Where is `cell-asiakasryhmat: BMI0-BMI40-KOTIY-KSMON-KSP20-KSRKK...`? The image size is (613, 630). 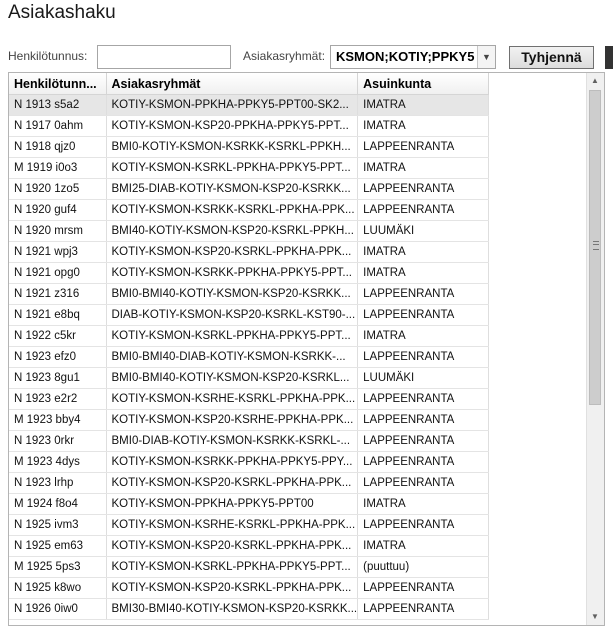 cell-asiakasryhmat: BMI0-BMI40-KOTIY-KSMON-KSP20-KSRKK... is located at coordinates (232, 294).